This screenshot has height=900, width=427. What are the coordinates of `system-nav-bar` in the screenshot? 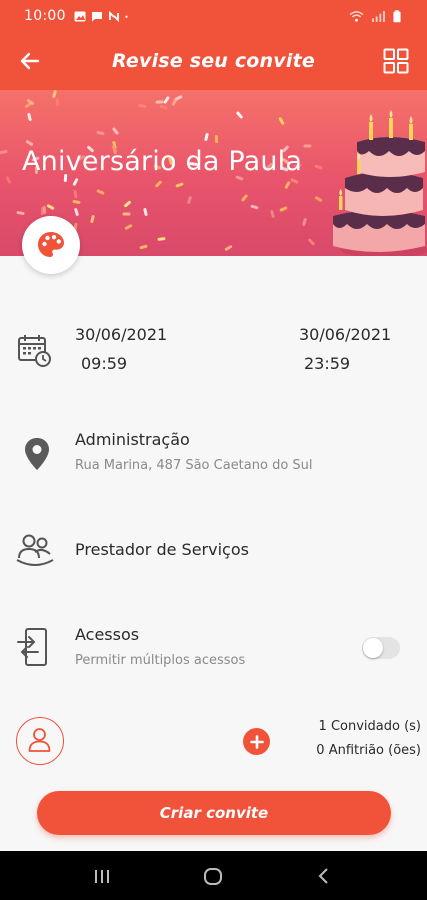 It's located at (213, 875).